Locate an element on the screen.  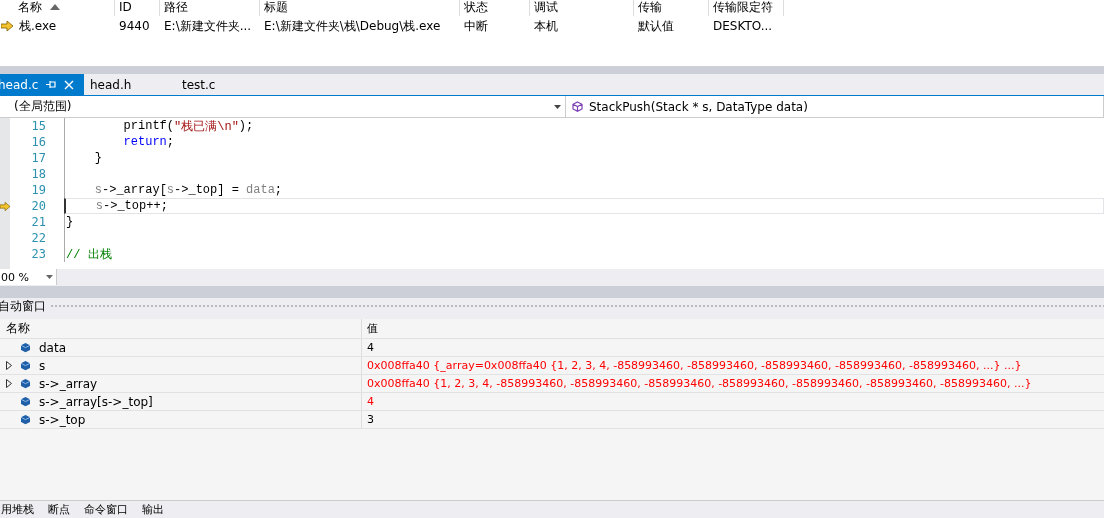
column-header: 值 is located at coordinates (733, 328).